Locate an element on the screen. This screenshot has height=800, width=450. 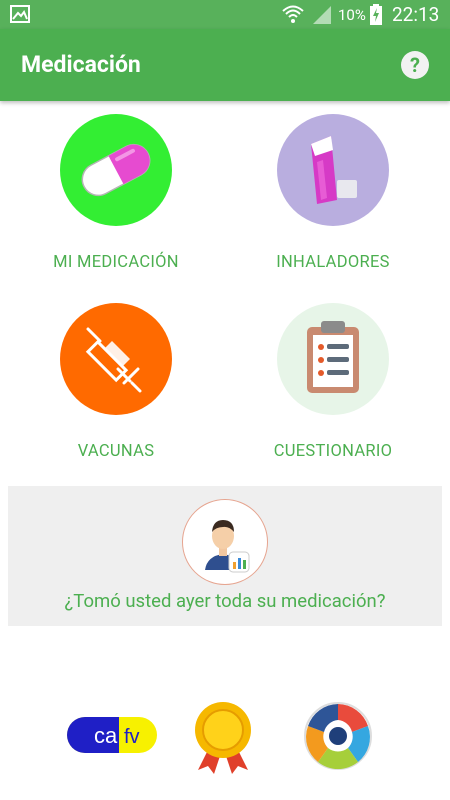
avatar is located at coordinates (225, 542).